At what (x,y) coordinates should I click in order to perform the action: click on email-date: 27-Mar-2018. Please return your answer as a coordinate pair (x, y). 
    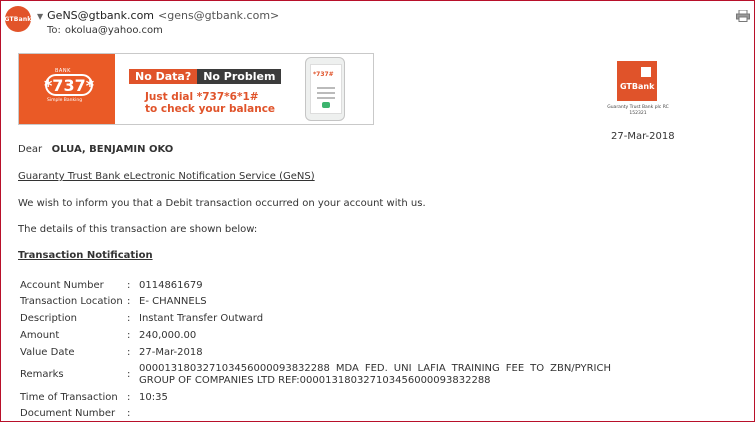
    Looking at the image, I should click on (643, 136).